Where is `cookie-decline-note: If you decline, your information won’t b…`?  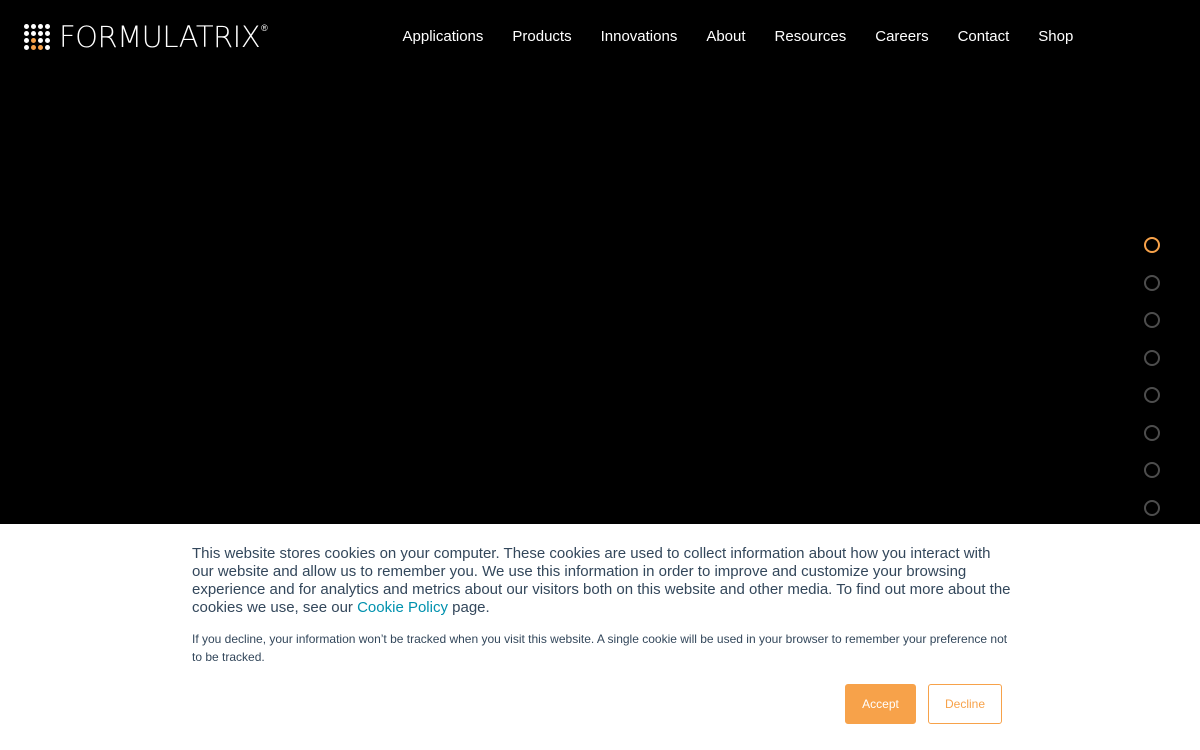 cookie-decline-note: If you decline, your information won’t b… is located at coordinates (600, 648).